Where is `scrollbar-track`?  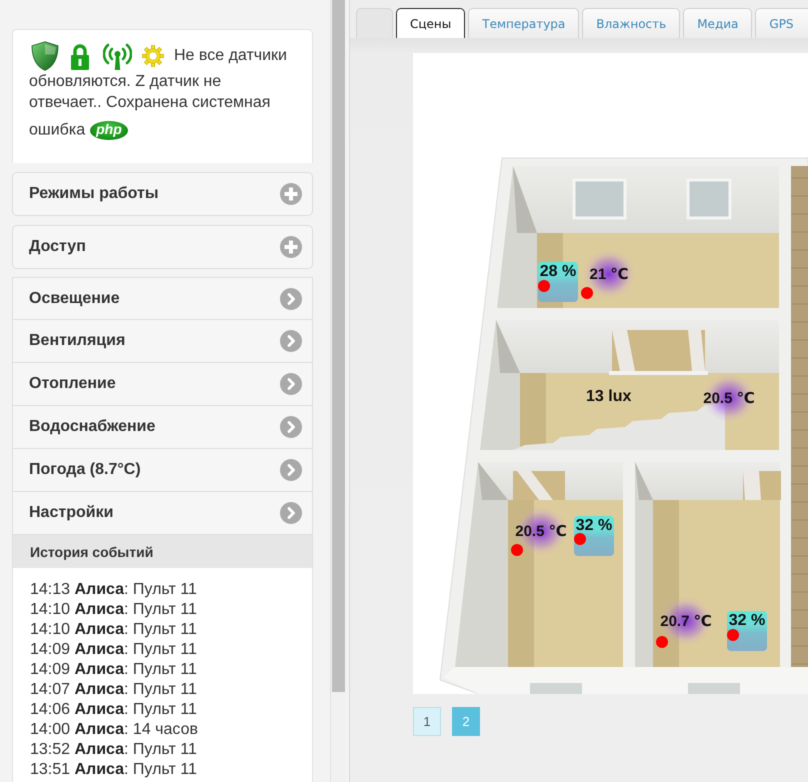 scrollbar-track is located at coordinates (338, 391).